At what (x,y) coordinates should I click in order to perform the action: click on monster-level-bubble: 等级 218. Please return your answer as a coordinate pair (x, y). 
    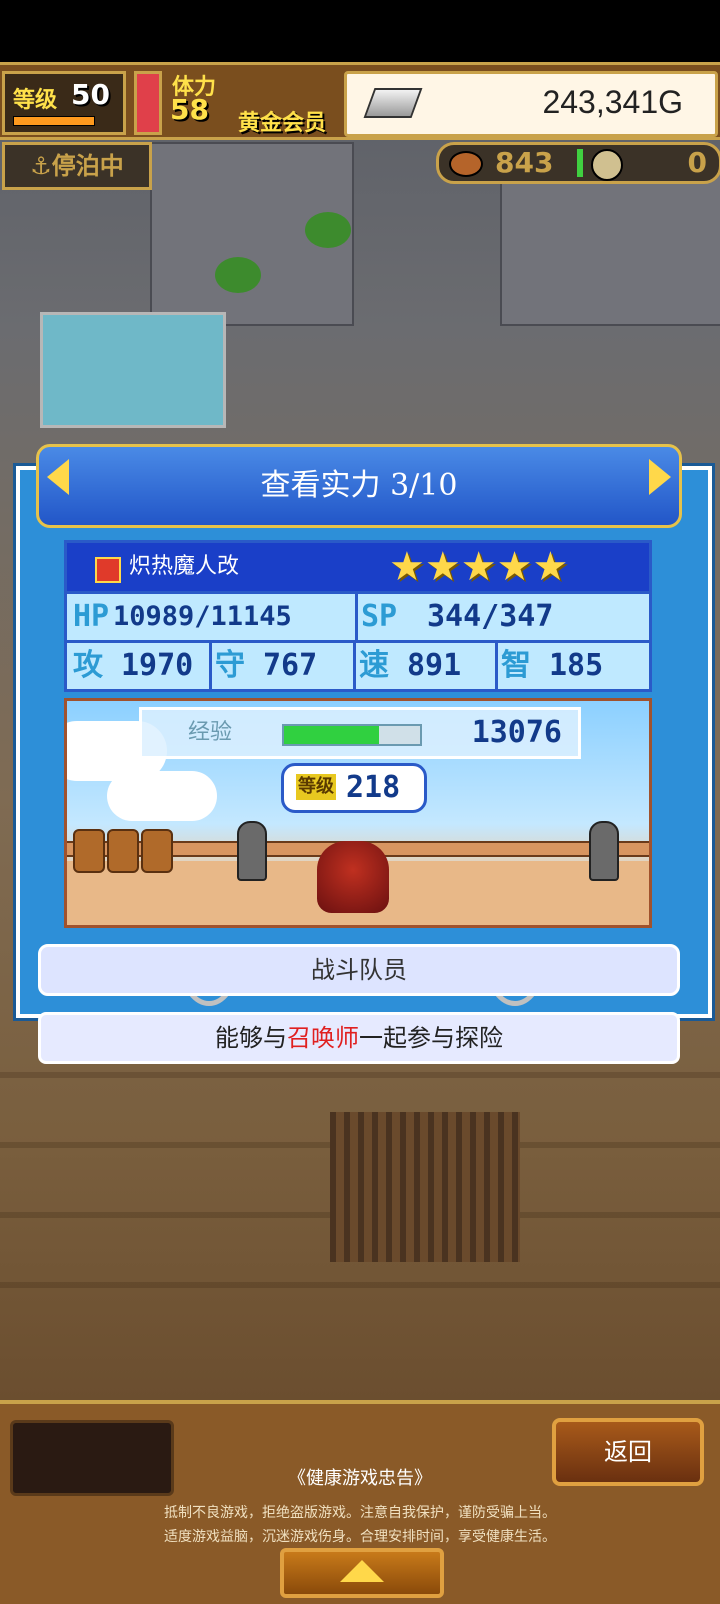
    Looking at the image, I should click on (354, 788).